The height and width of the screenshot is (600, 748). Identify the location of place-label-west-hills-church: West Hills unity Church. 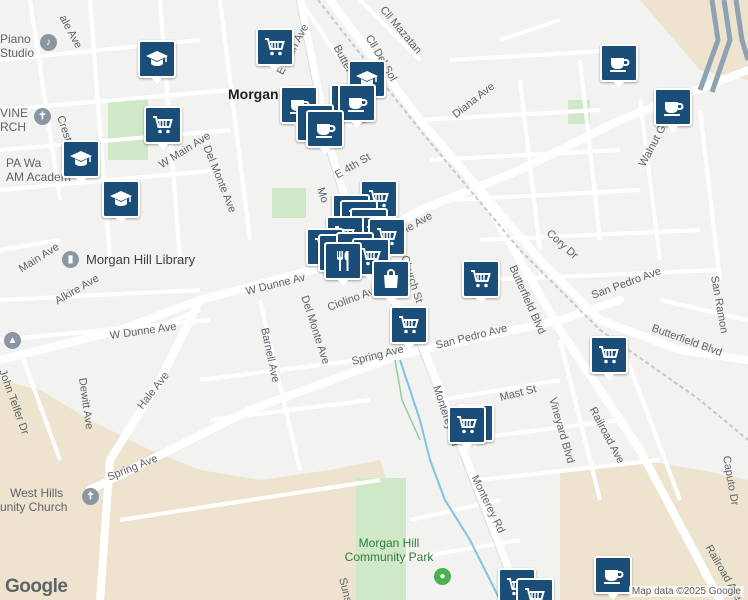
(34, 500).